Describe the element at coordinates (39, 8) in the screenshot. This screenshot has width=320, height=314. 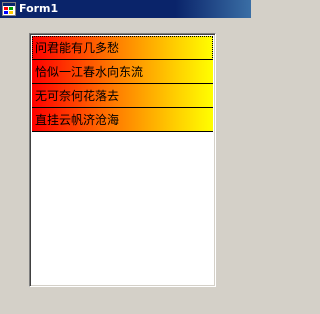
I see `window-title: Form1` at that location.